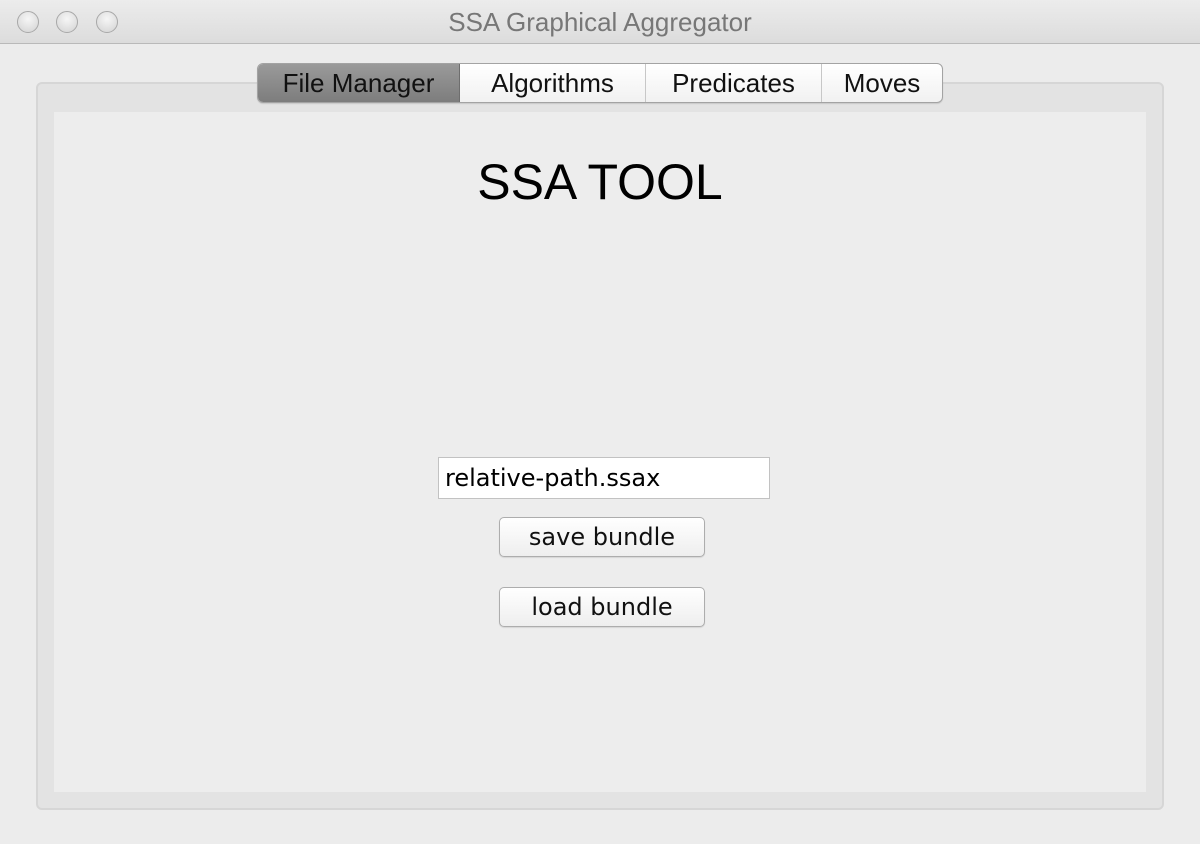  What do you see at coordinates (602, 537) in the screenshot?
I see `save-bundle-button: save bundle` at bounding box center [602, 537].